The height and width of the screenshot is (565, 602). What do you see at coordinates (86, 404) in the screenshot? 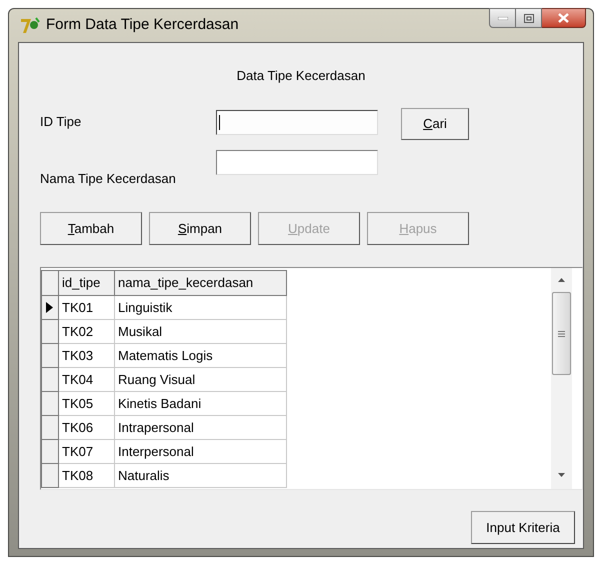
I see `table-cell: TK05` at bounding box center [86, 404].